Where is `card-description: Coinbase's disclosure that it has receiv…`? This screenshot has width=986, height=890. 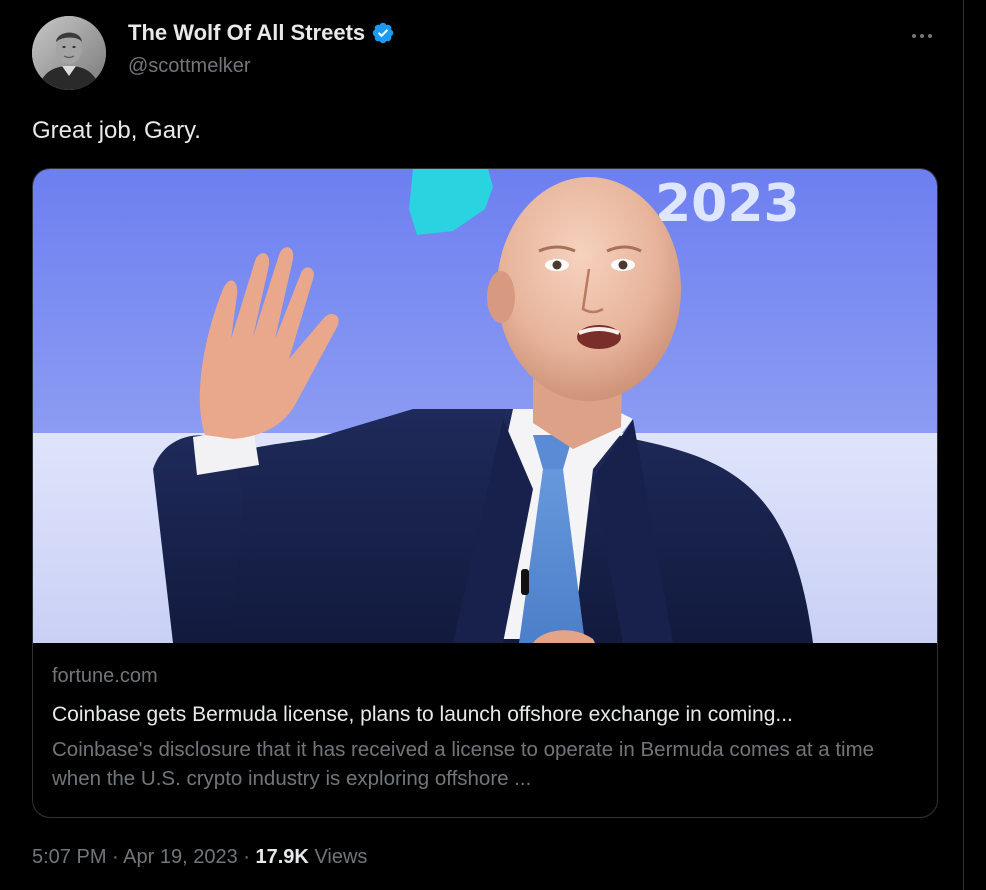
card-description: Coinbase's disclosure that it has receiv… is located at coordinates (482, 764).